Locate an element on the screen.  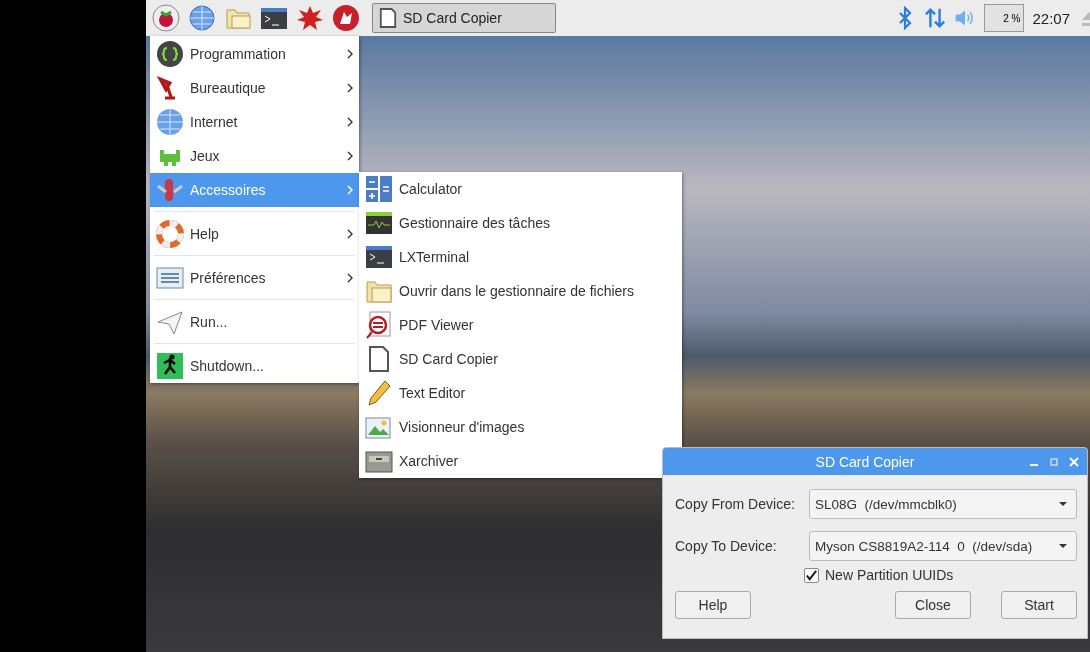
settings-icon is located at coordinates (170, 278).